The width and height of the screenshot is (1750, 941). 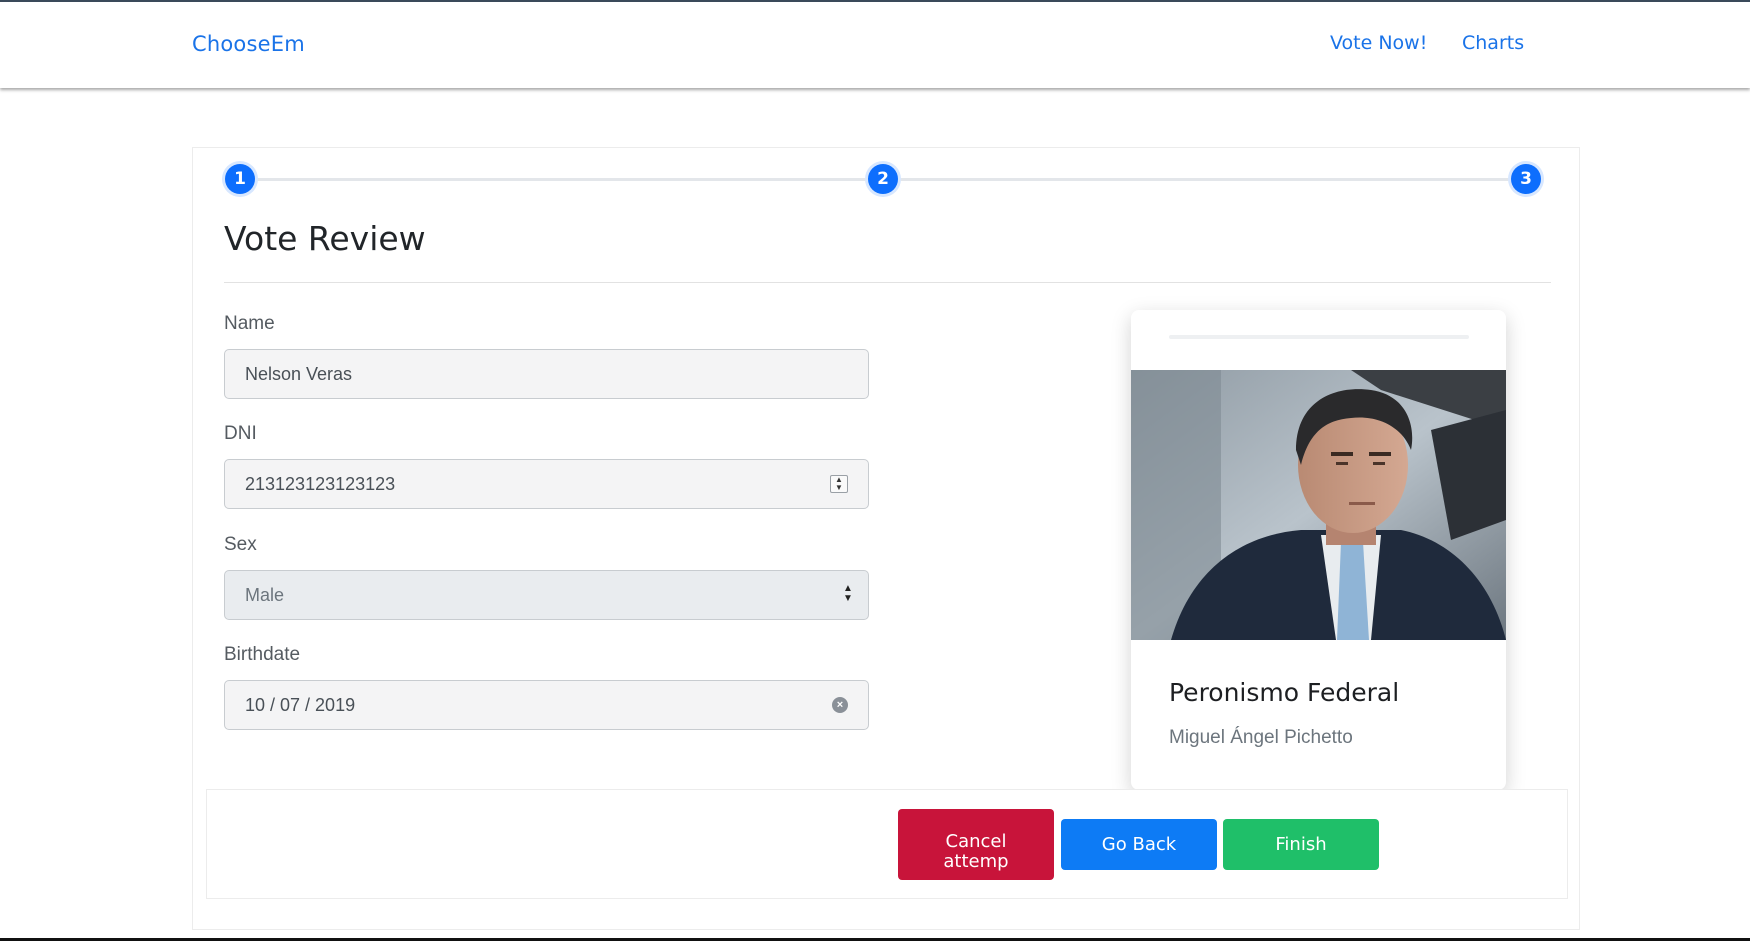 I want to click on card-top-bar, so click(x=1319, y=337).